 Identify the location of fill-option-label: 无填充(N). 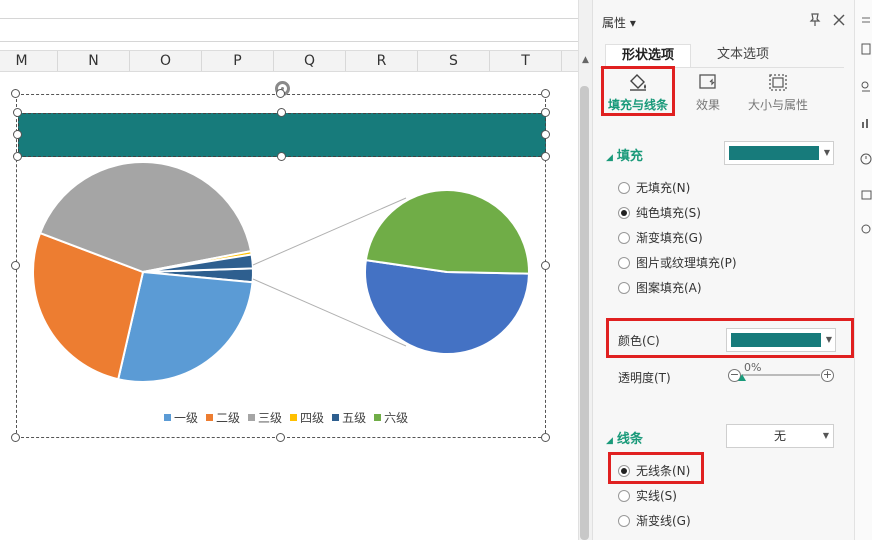
(663, 188).